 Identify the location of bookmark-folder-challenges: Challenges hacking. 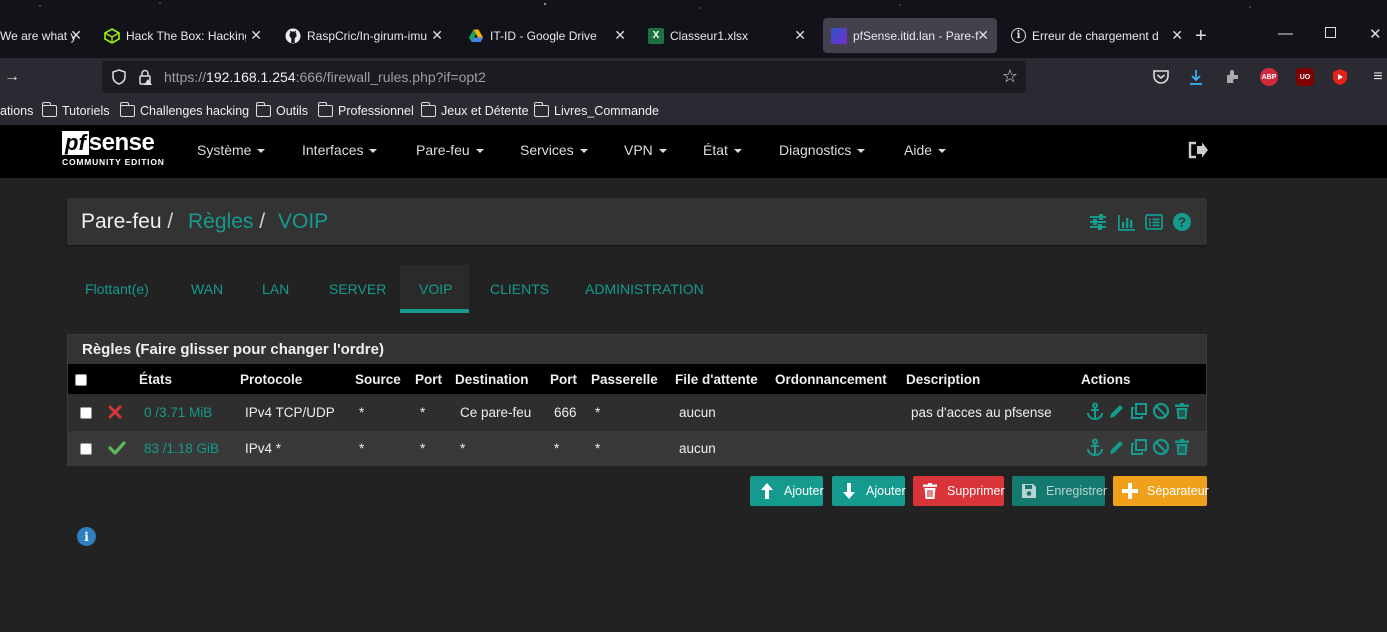
(184, 110).